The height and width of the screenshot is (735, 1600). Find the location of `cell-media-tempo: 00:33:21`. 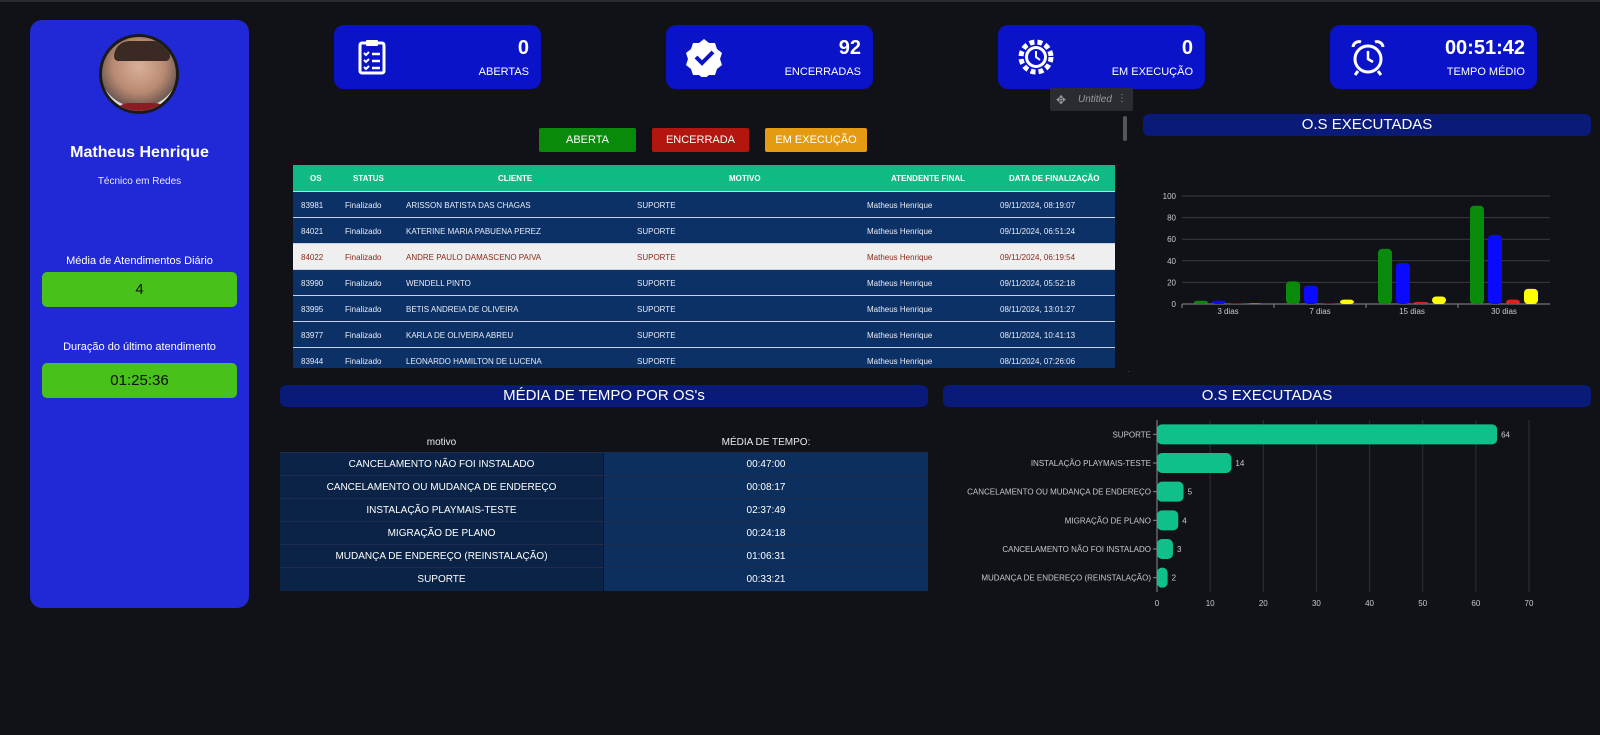

cell-media-tempo: 00:33:21 is located at coordinates (766, 579).